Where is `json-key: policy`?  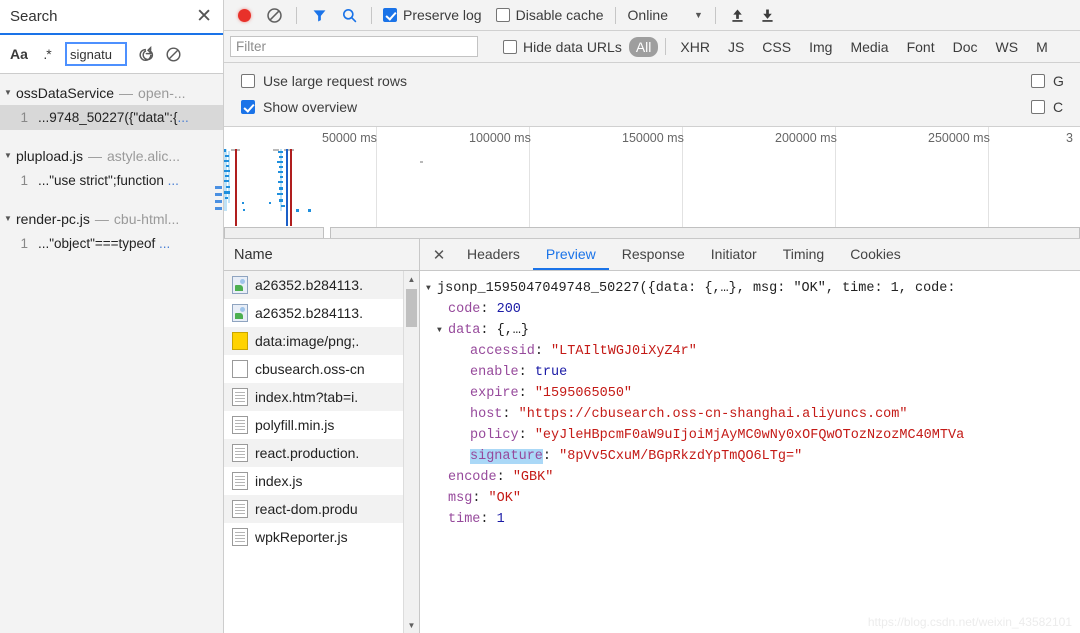 json-key: policy is located at coordinates (494, 435).